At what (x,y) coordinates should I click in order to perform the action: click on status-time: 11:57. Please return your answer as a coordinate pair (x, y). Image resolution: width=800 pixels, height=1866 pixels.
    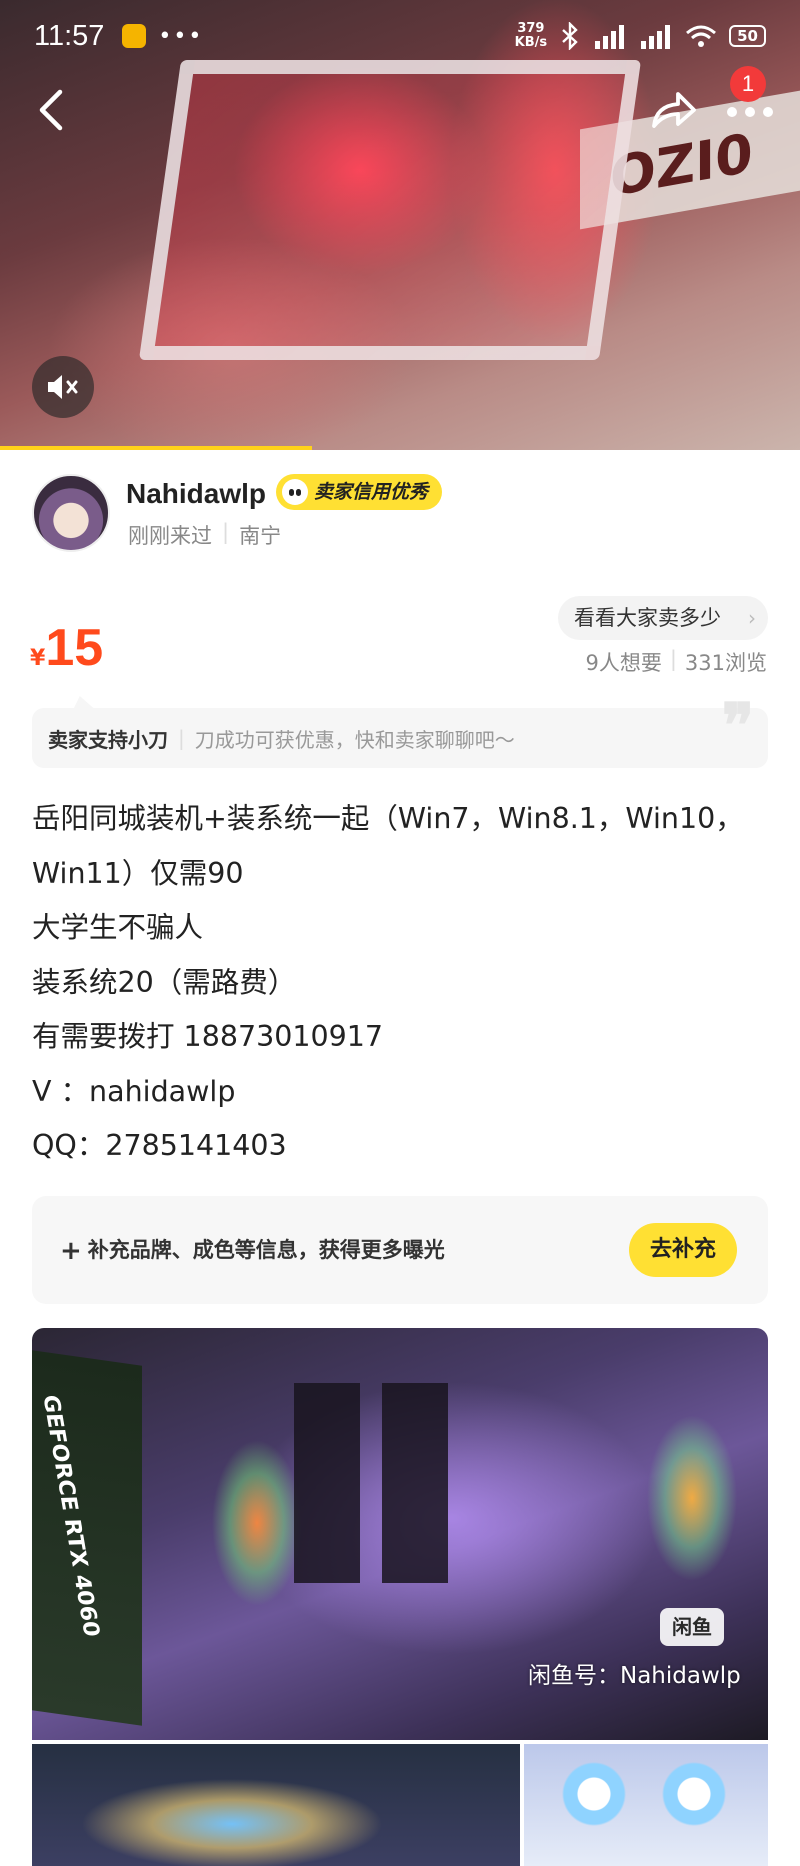
    Looking at the image, I should click on (69, 35).